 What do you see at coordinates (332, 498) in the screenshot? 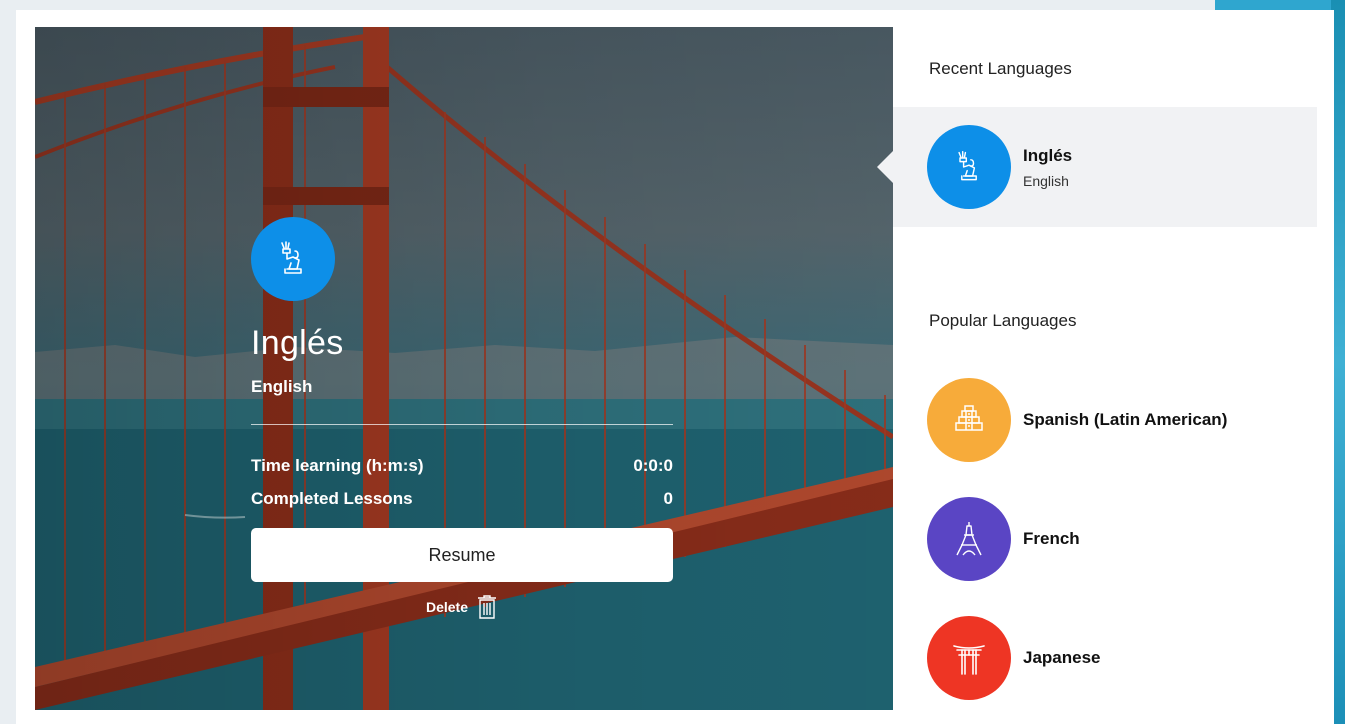
I see `stat-label: Completed Lessons` at bounding box center [332, 498].